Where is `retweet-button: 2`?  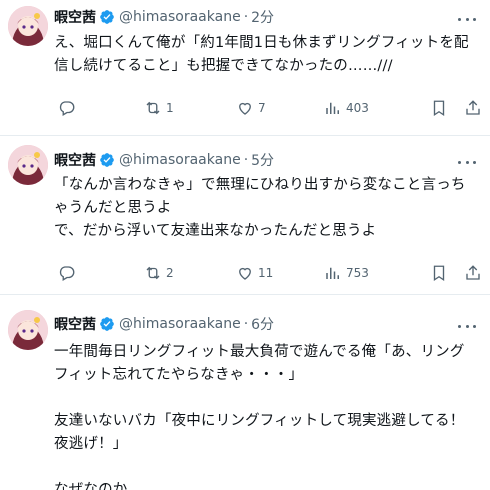 retweet-button: 2 is located at coordinates (159, 273).